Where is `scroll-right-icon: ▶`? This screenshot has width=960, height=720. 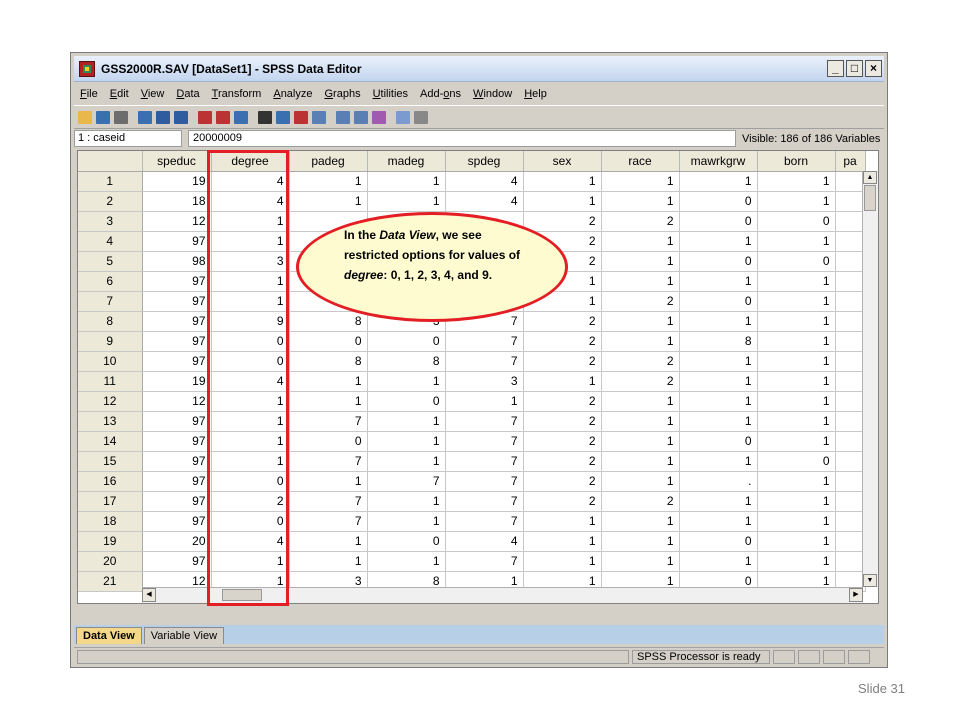 scroll-right-icon: ▶ is located at coordinates (856, 595).